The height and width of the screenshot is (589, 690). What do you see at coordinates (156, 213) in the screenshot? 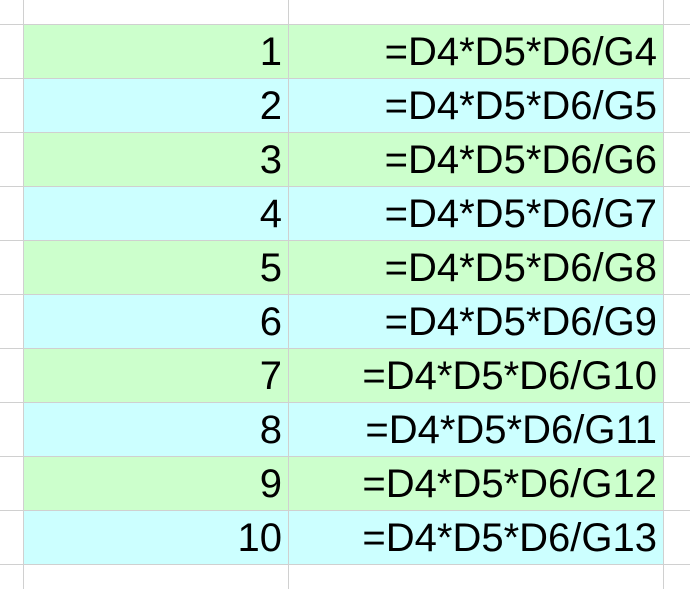
I see `number-cell: 4` at bounding box center [156, 213].